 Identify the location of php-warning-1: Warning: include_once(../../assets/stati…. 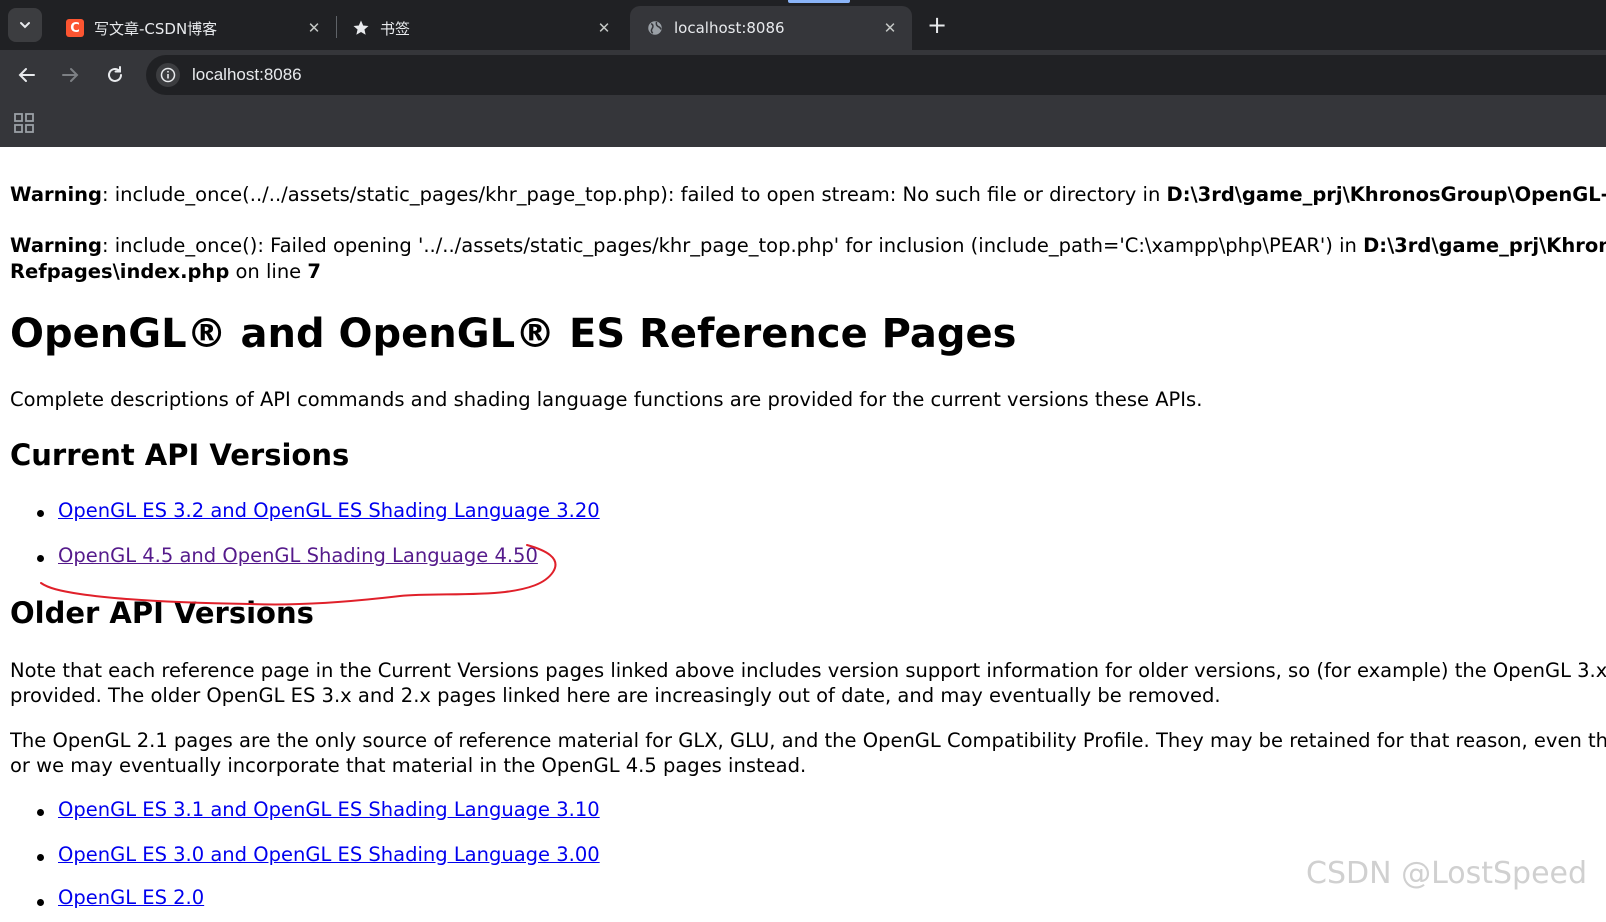
(808, 194).